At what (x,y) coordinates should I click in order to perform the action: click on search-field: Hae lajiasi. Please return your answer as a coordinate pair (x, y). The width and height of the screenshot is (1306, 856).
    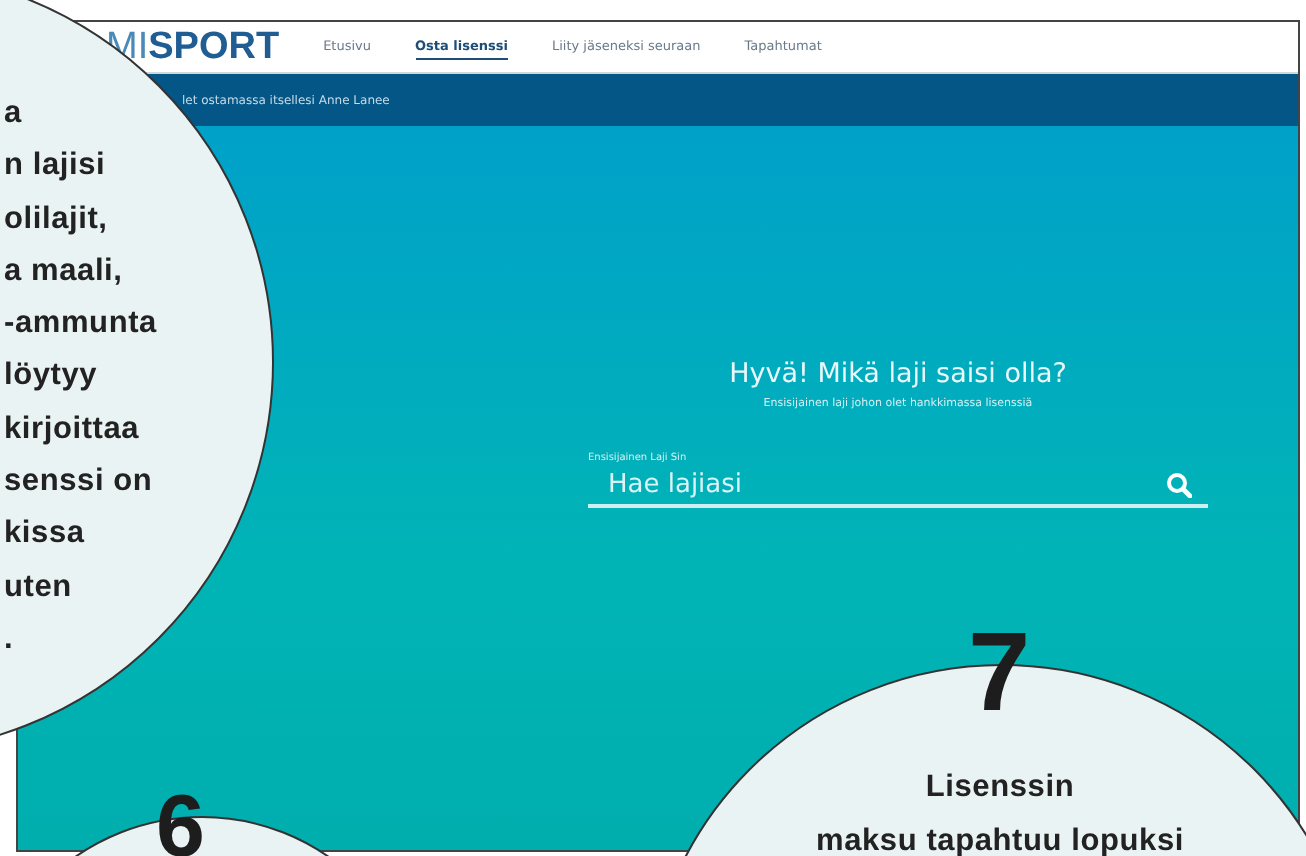
    Looking at the image, I should click on (898, 486).